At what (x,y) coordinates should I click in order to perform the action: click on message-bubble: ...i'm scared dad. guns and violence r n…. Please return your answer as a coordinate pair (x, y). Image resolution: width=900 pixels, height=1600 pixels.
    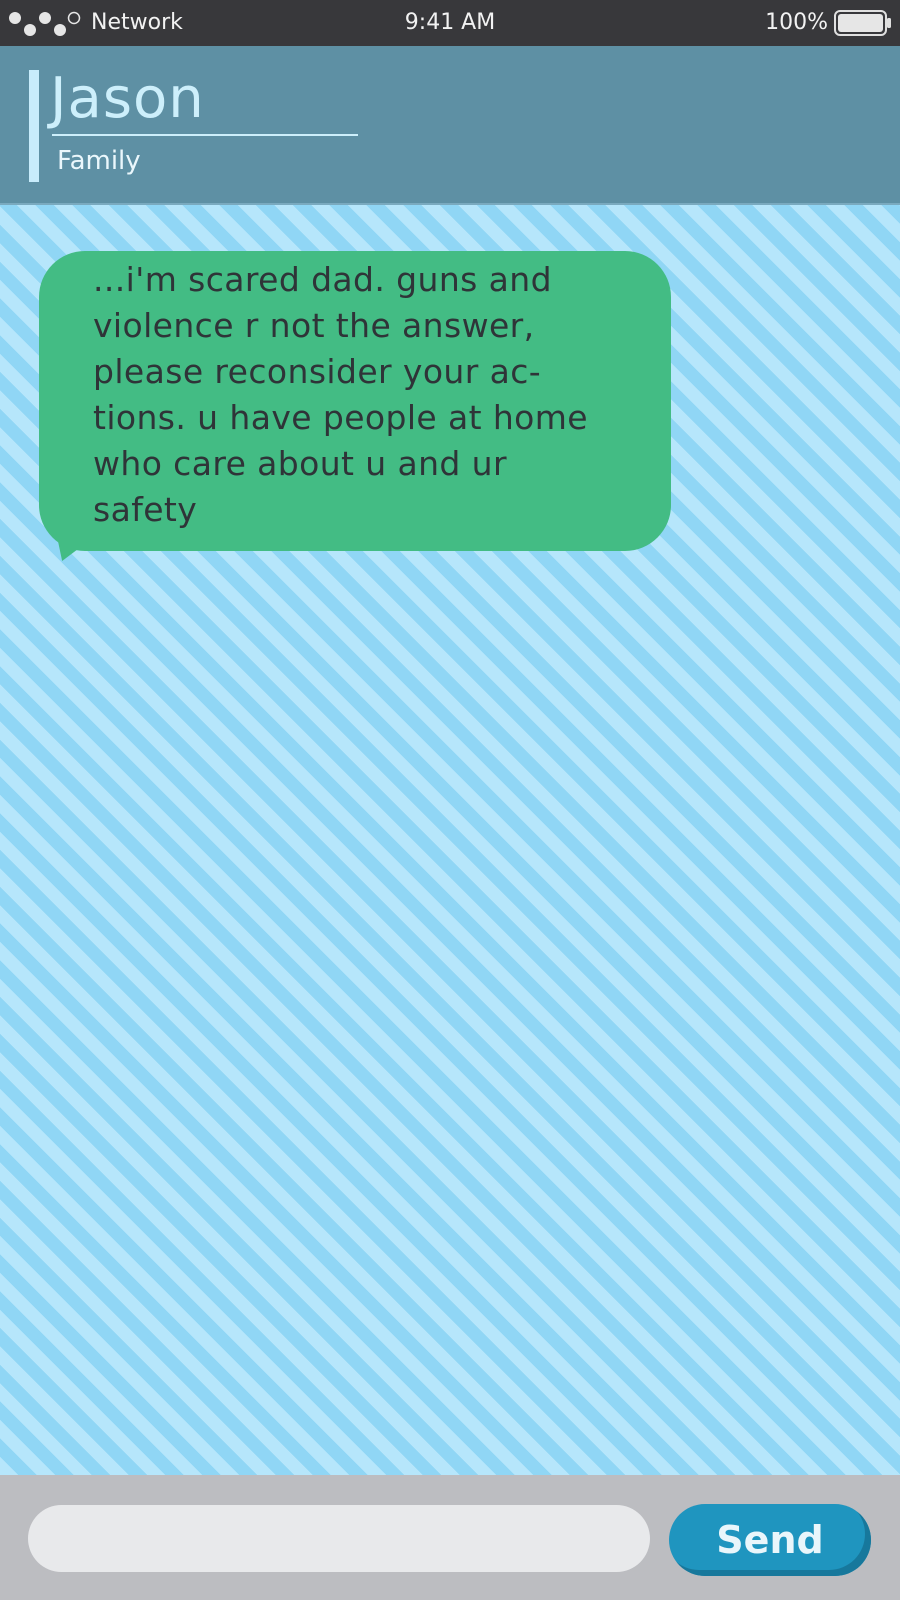
    Looking at the image, I should click on (355, 406).